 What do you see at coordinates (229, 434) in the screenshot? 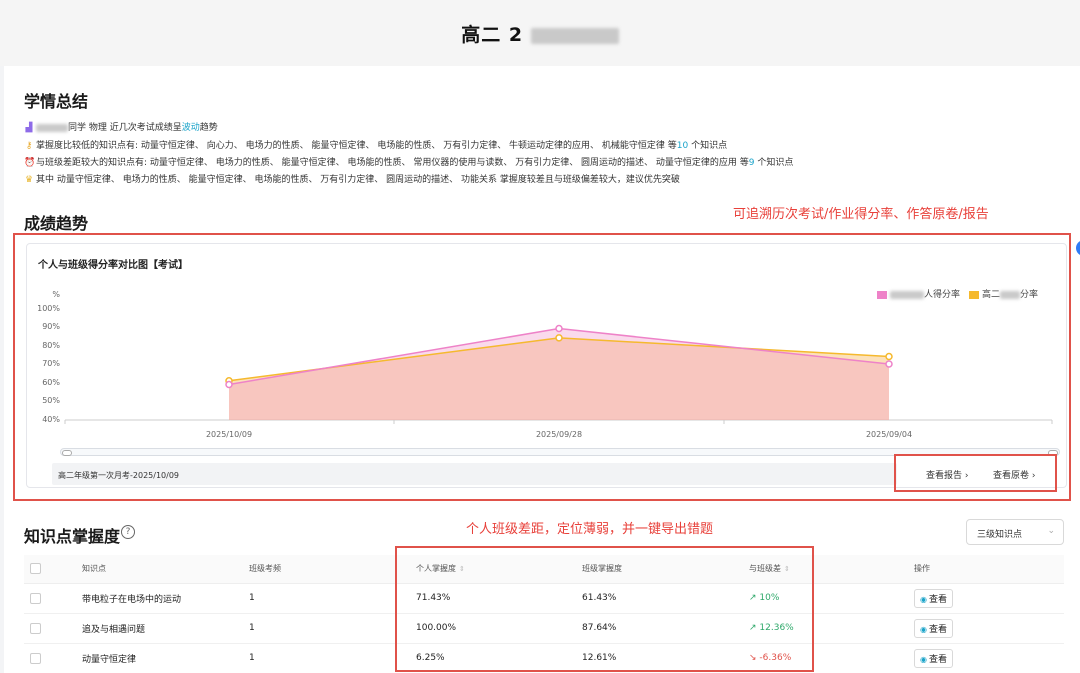
I see `x-tick: 2025/10/09` at bounding box center [229, 434].